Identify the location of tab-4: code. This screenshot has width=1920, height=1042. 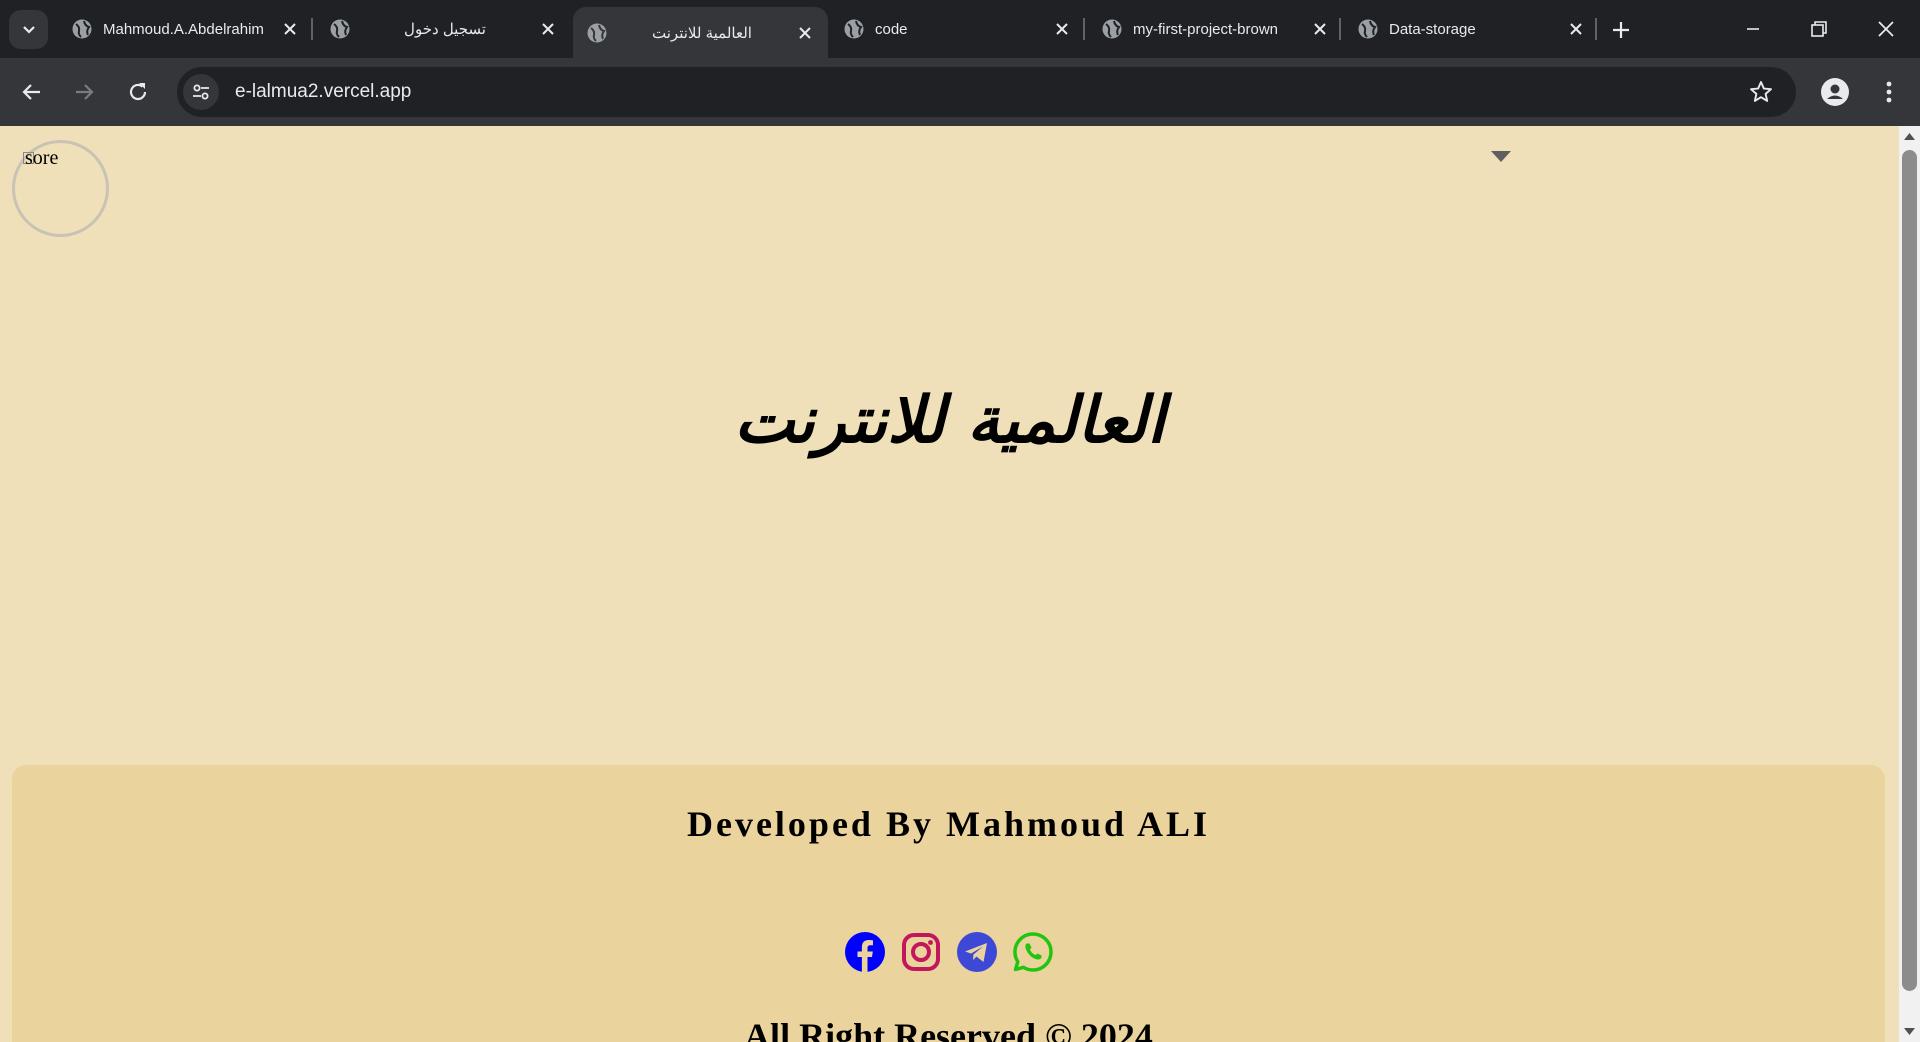
(957, 29).